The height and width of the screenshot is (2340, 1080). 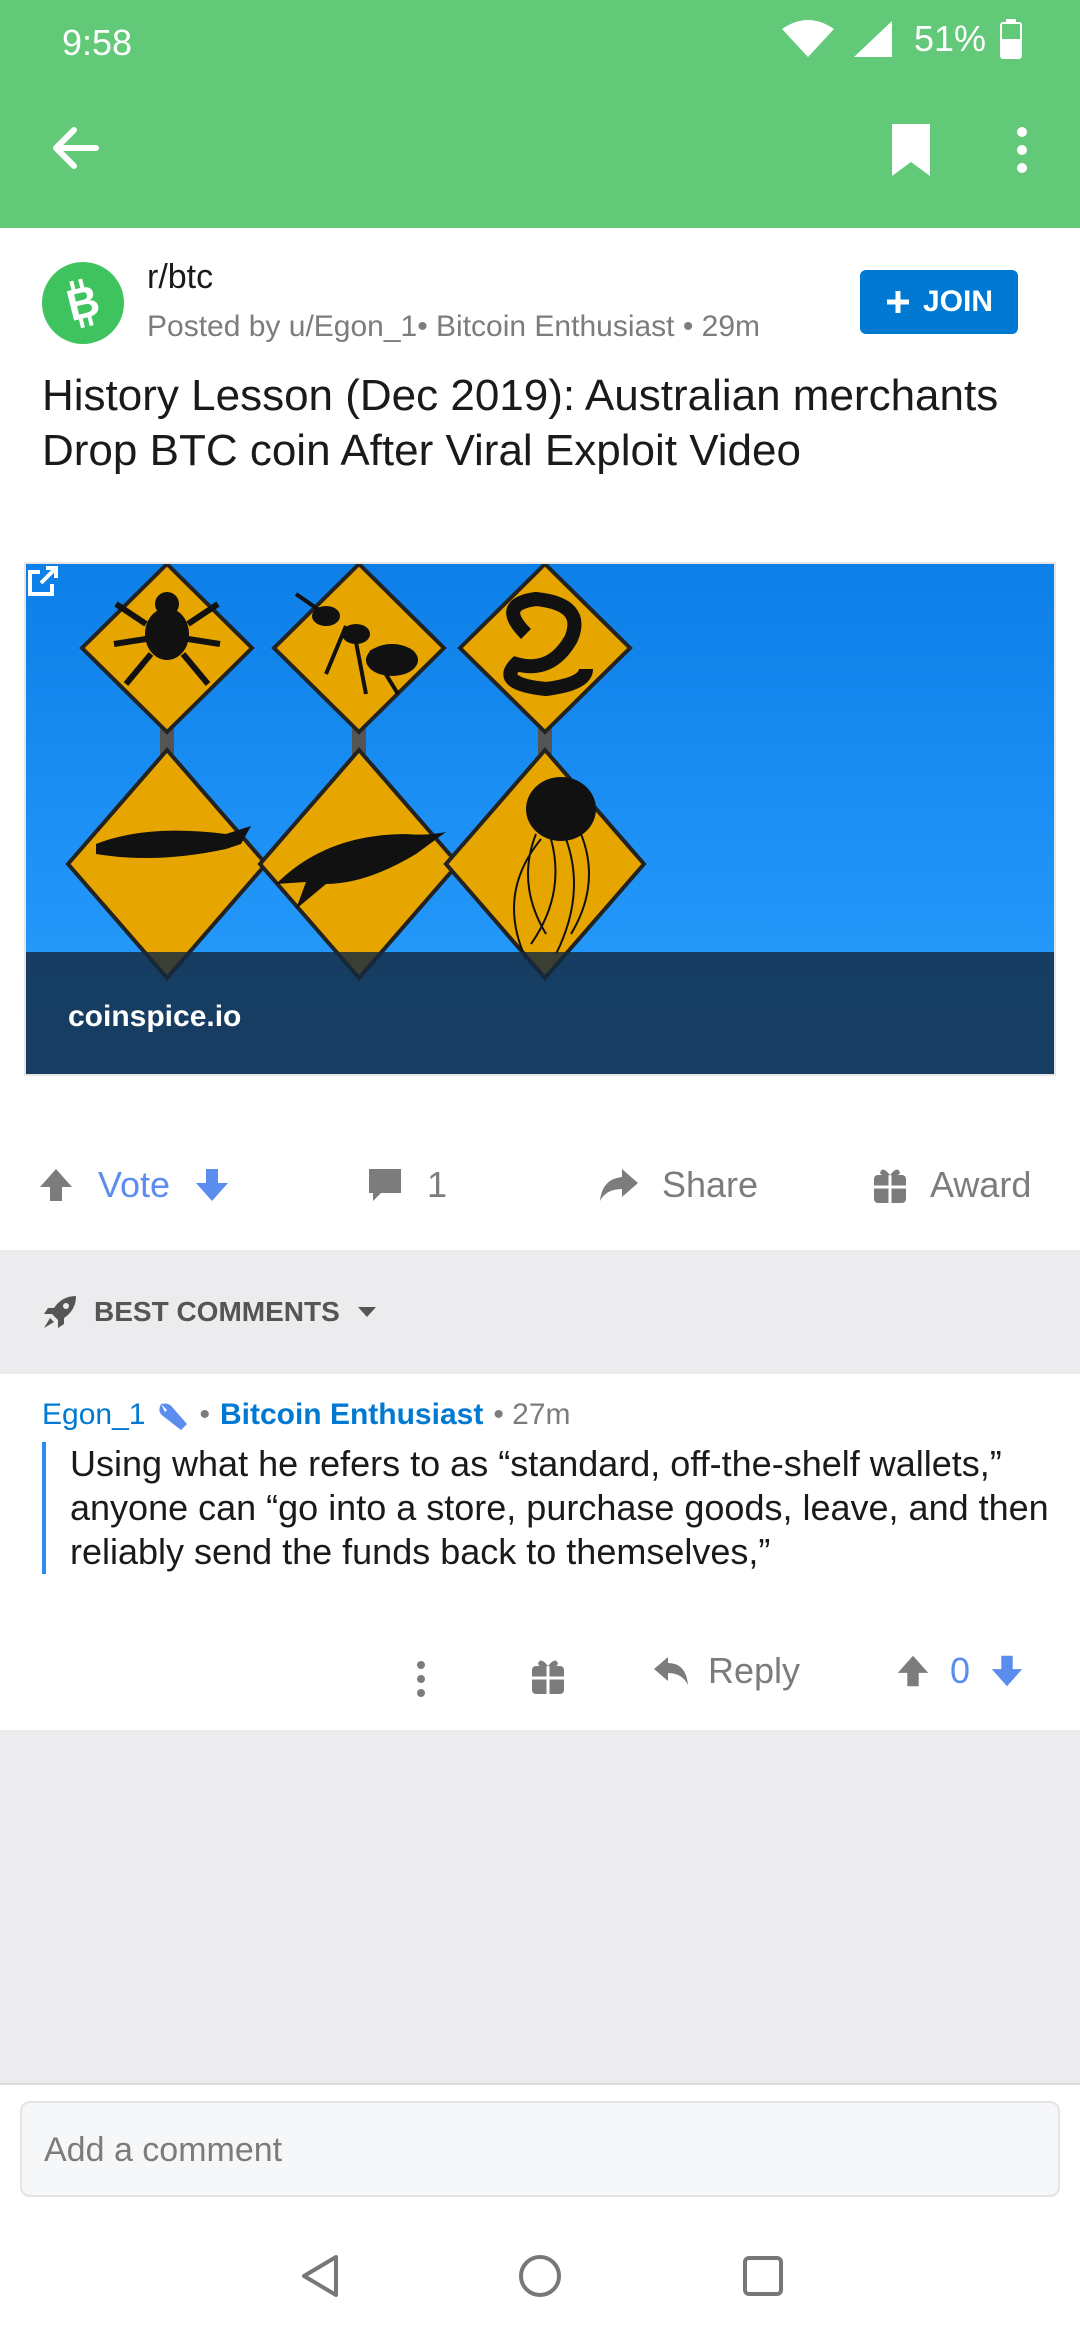 What do you see at coordinates (949, 38) in the screenshot?
I see `battery-percent: 51%` at bounding box center [949, 38].